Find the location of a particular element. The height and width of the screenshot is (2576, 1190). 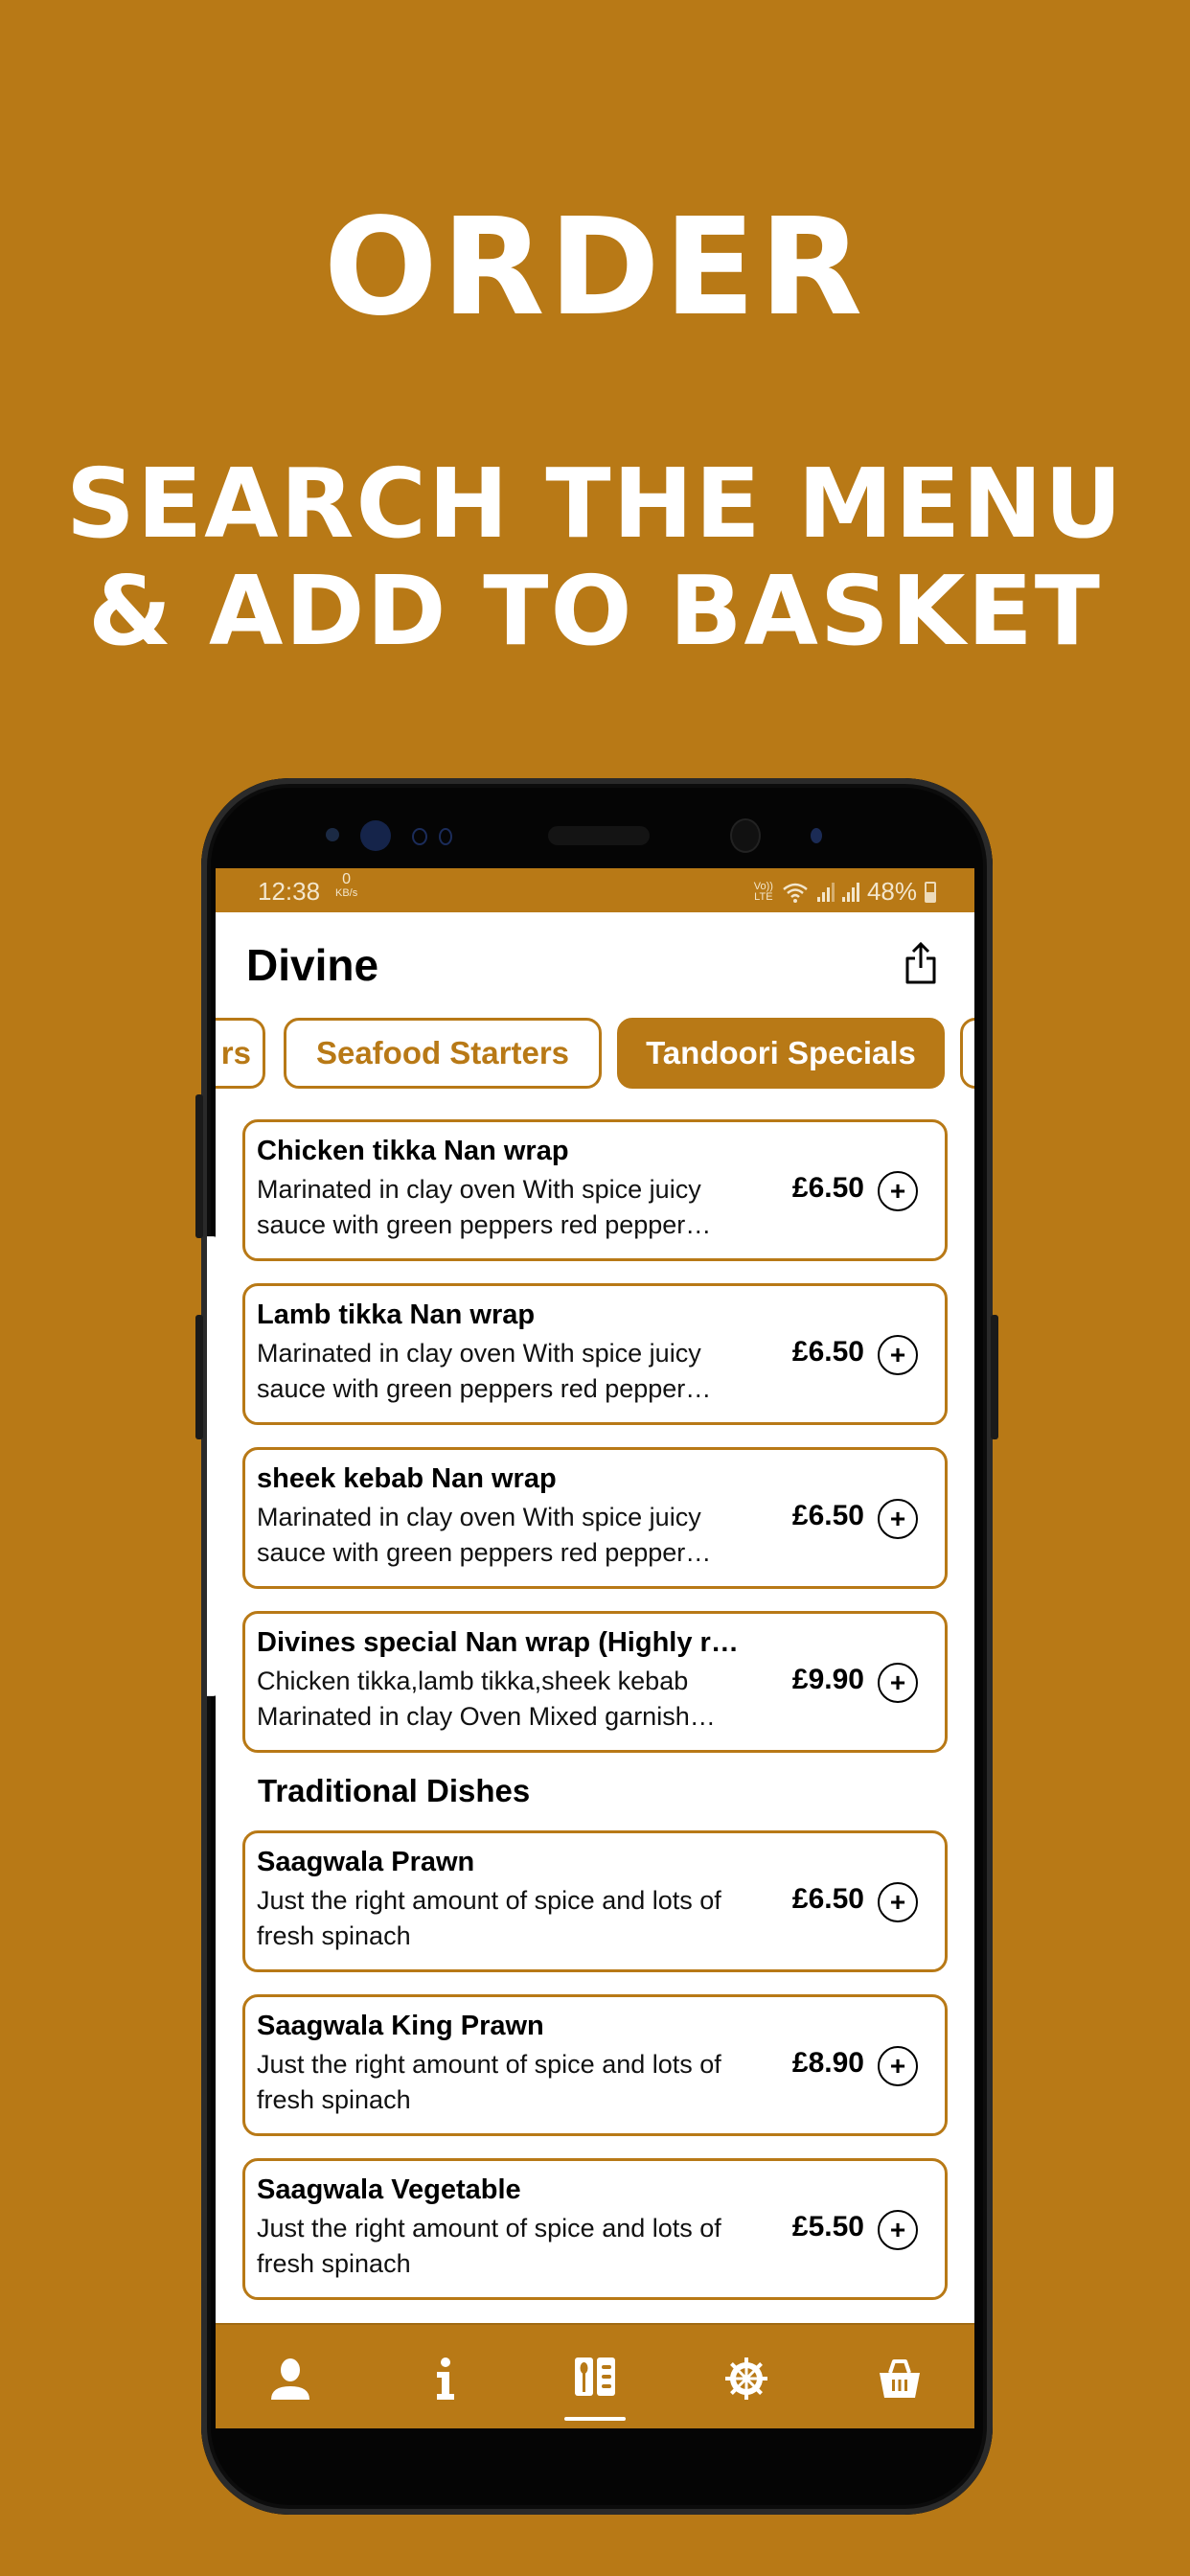

menu-item-name: Lamb tikka Nan wrap is located at coordinates (397, 1315).